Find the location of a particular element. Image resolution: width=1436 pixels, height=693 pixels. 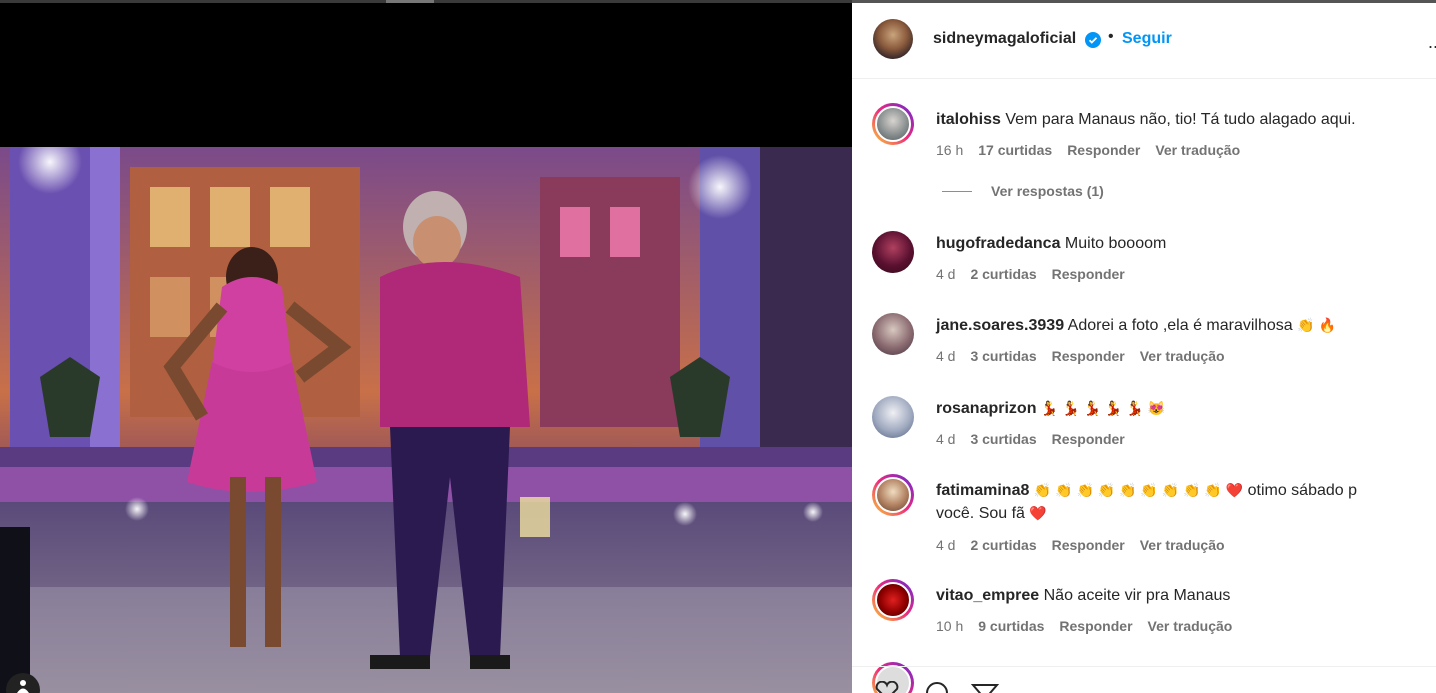

post-actions-bar is located at coordinates (1144, 679).